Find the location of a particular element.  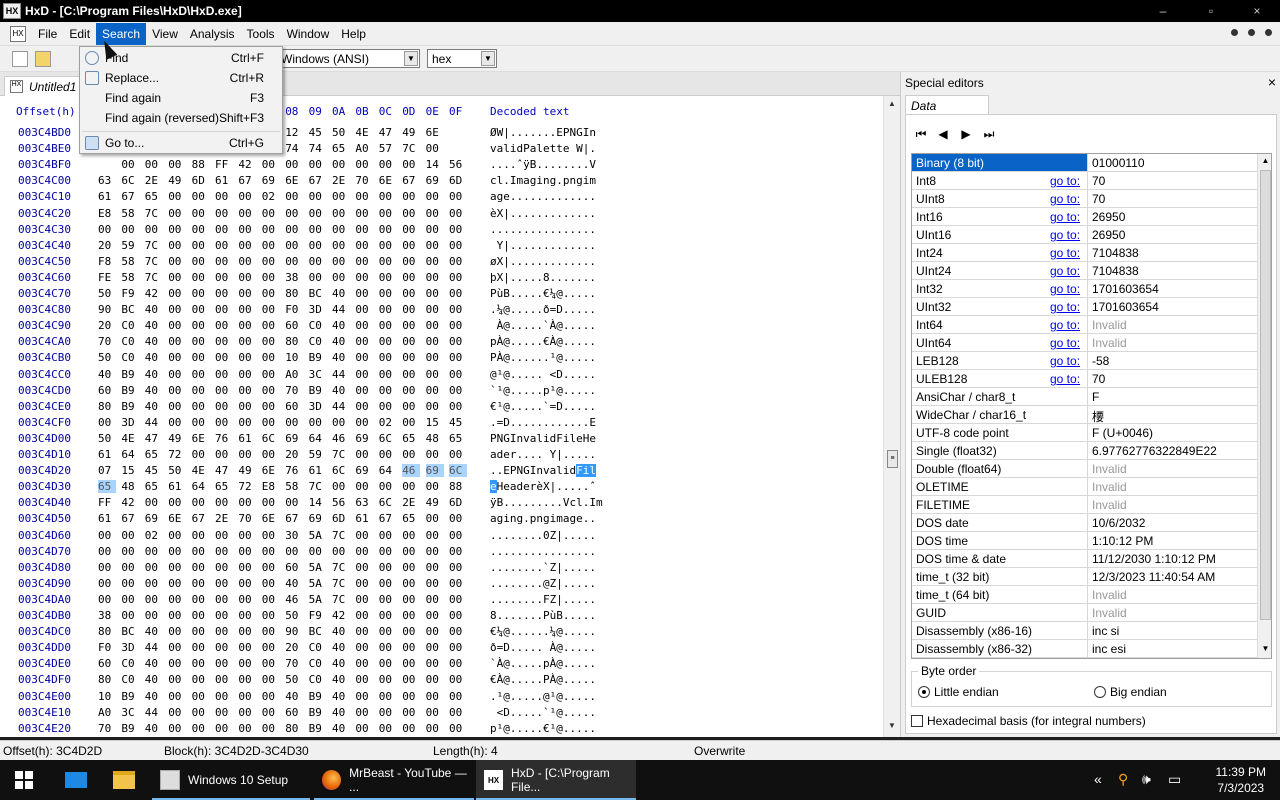

inspector-row-value: 6.97762776322849E22 is located at coordinates (1172, 450).